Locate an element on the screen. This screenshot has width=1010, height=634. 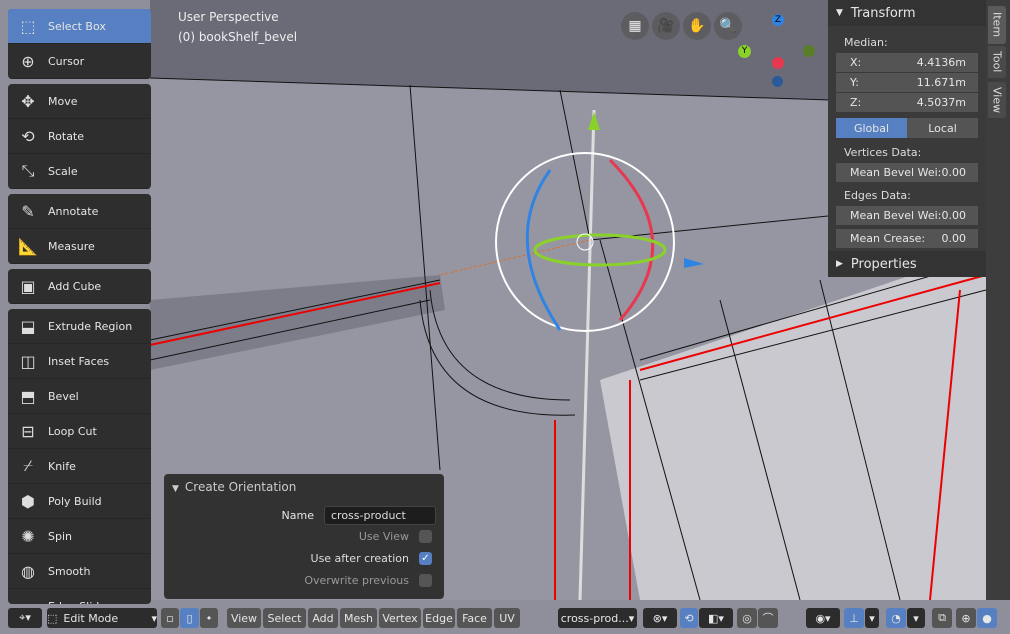
tool-label: Inset Faces is located at coordinates (79, 361).